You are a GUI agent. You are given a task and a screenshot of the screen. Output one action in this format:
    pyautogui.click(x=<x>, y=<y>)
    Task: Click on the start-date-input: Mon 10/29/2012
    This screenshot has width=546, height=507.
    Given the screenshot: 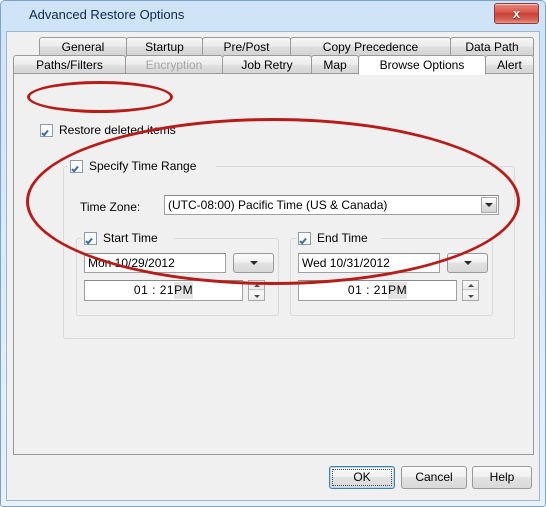 What is the action you would take?
    pyautogui.click(x=155, y=263)
    